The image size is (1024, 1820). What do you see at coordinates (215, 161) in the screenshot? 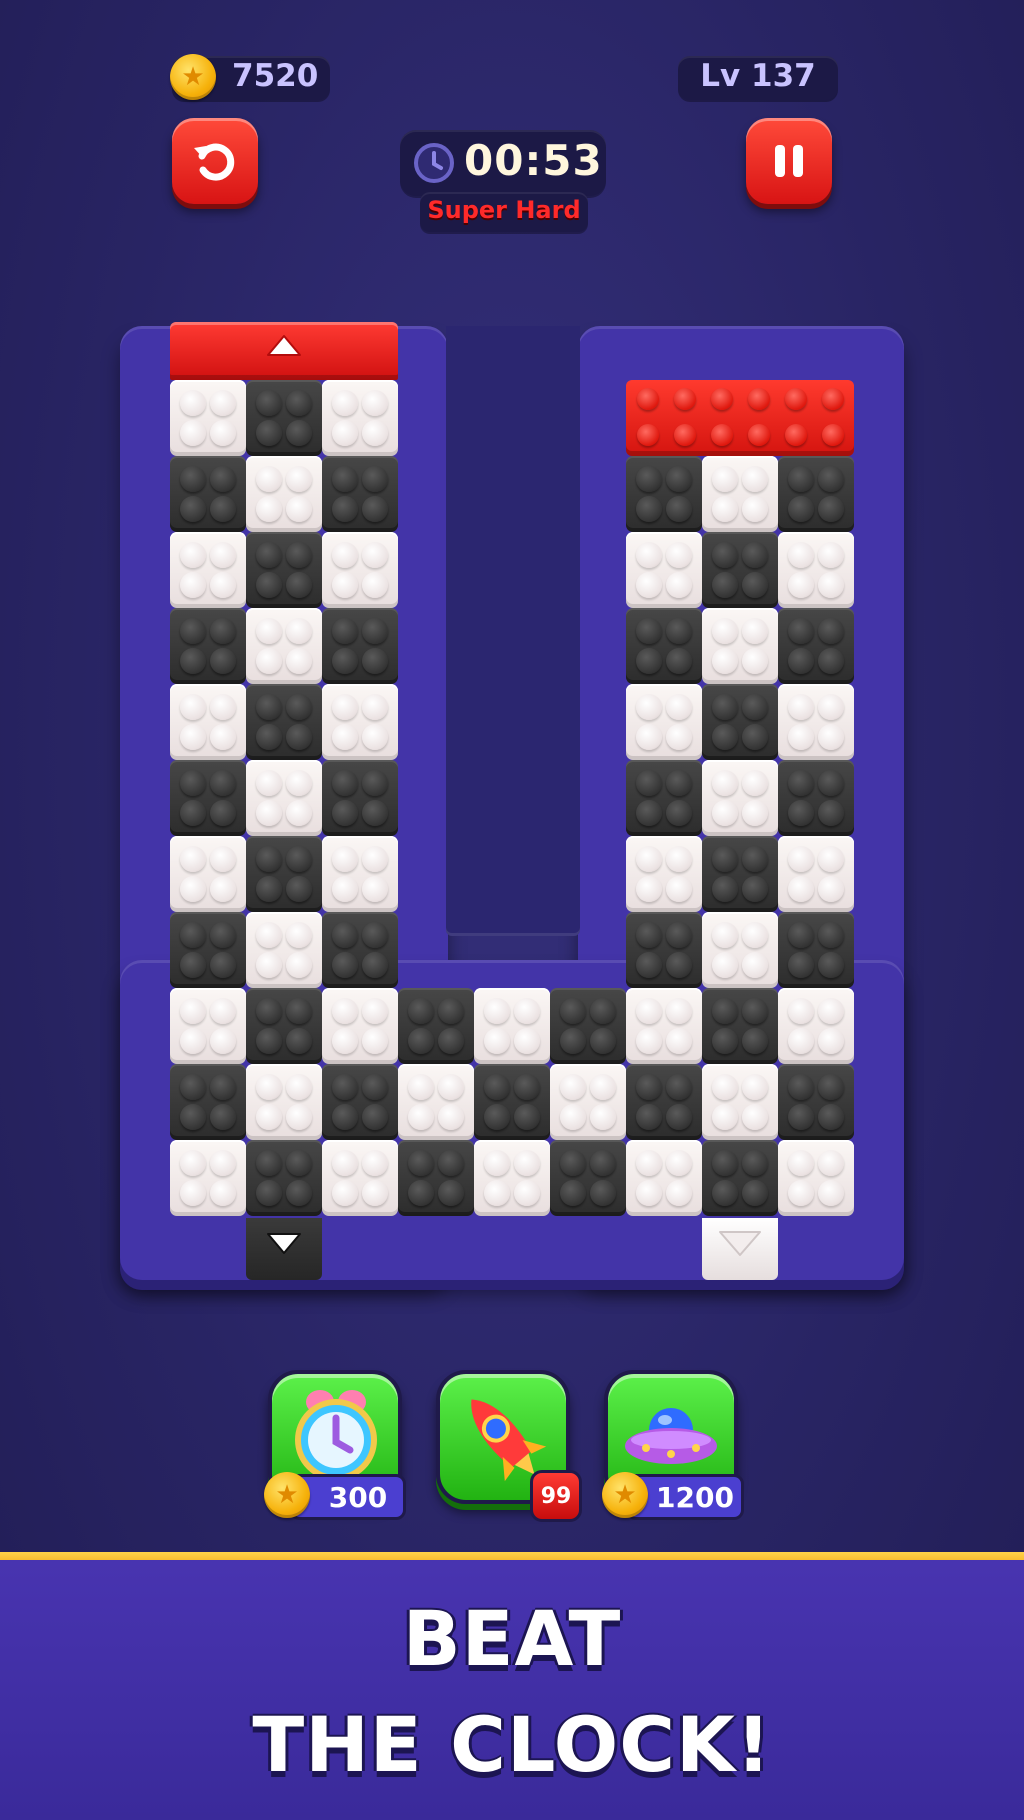
I see `restart-button` at bounding box center [215, 161].